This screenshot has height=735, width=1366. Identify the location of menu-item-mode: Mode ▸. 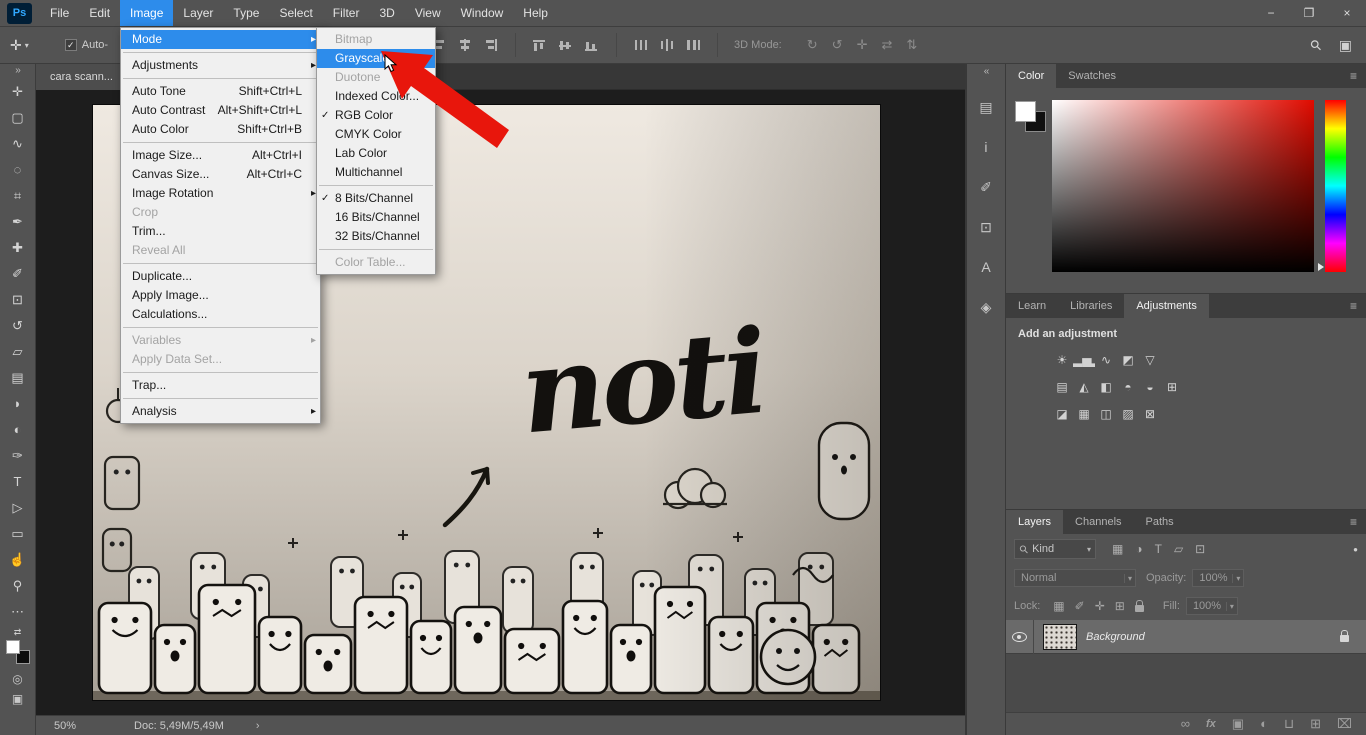
(220, 39).